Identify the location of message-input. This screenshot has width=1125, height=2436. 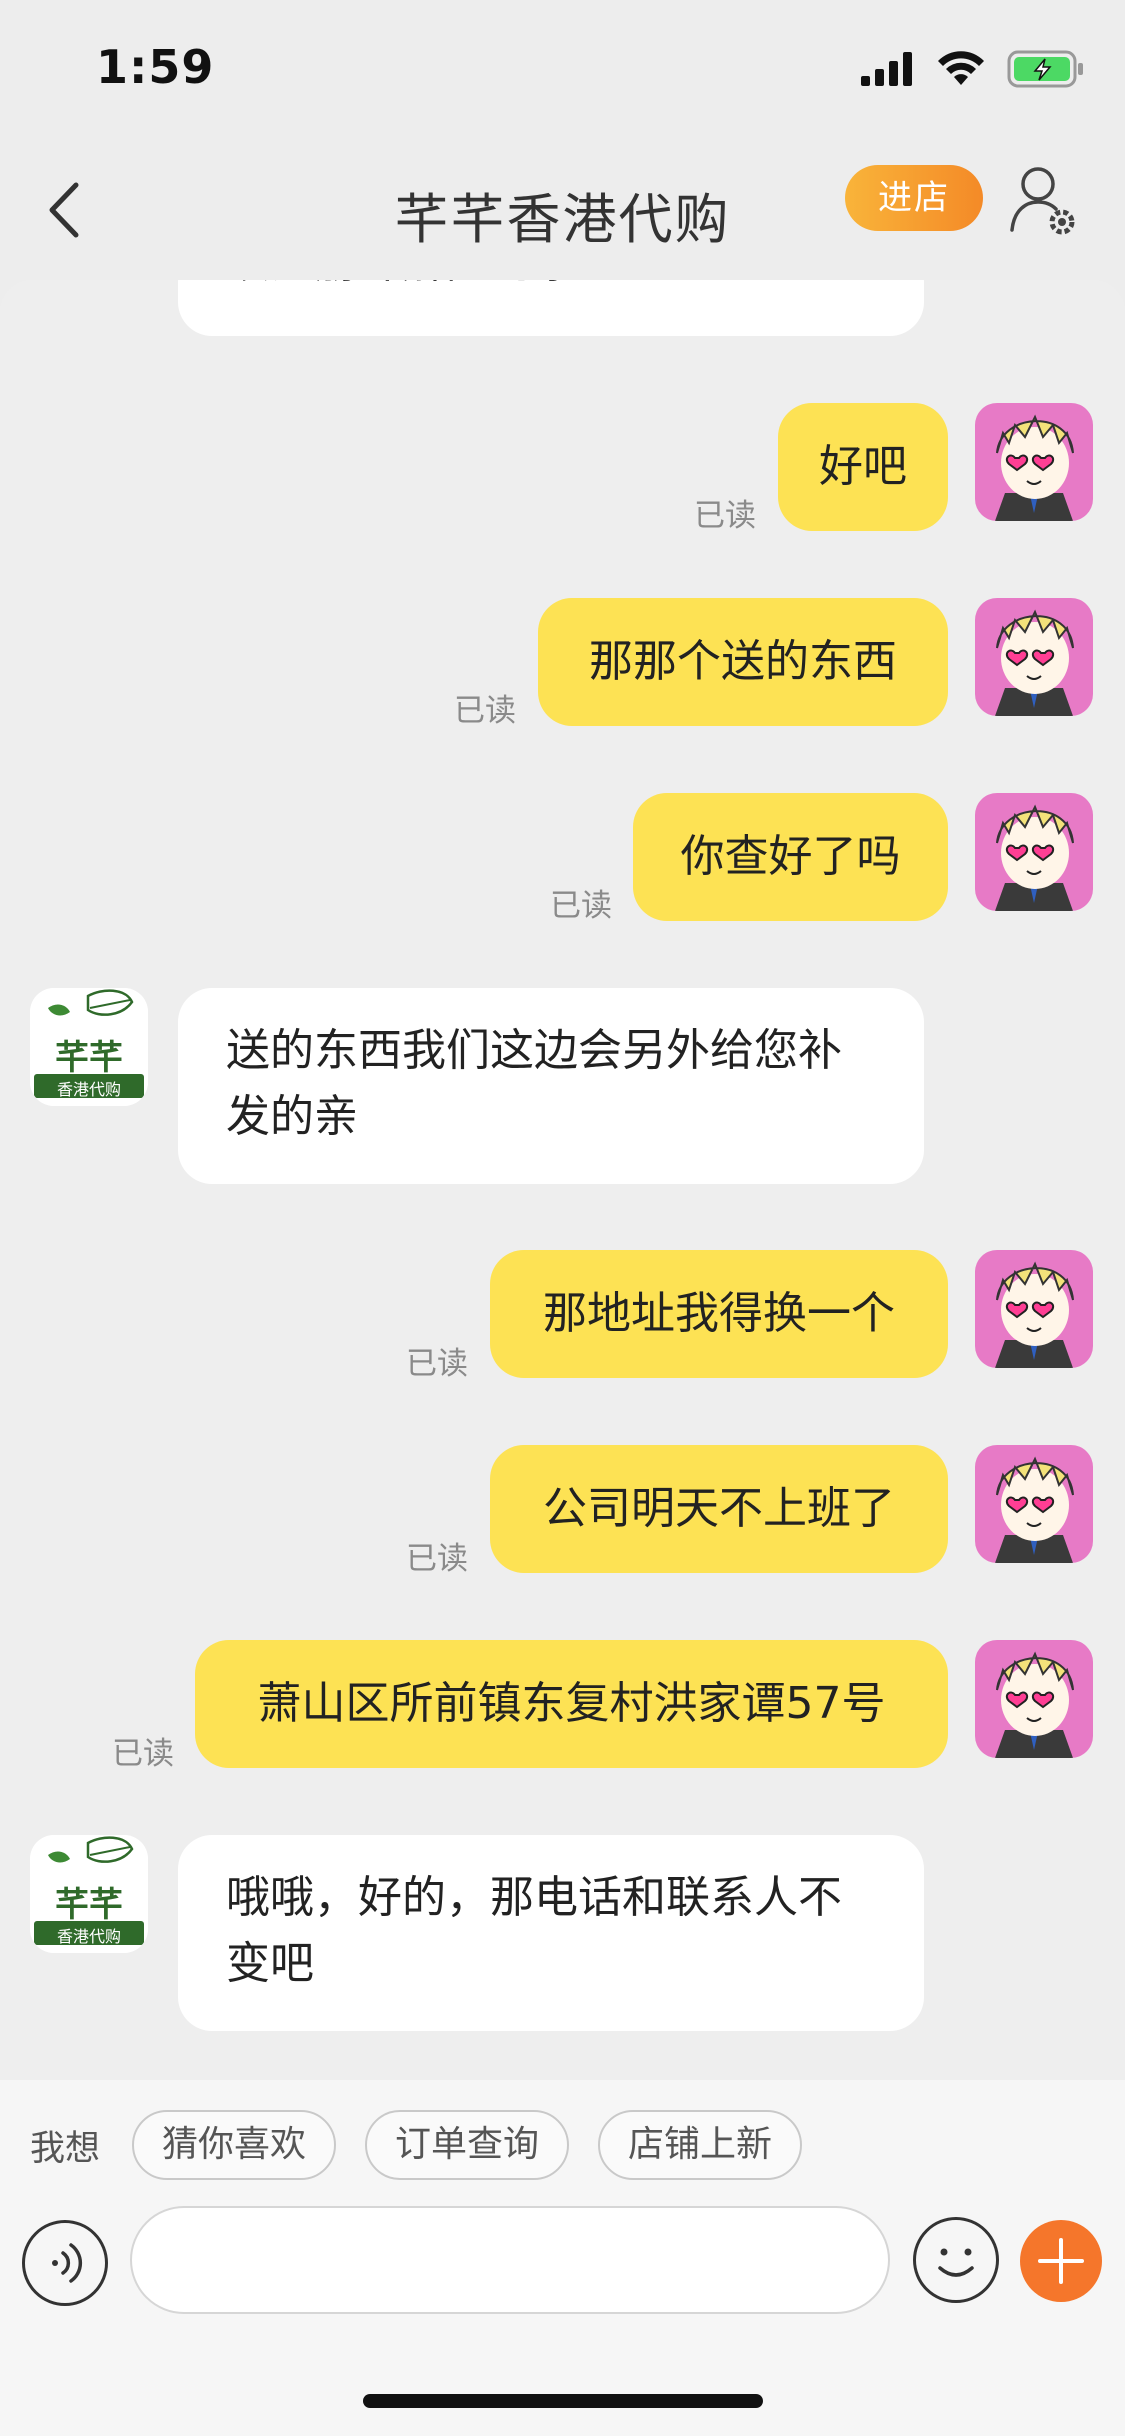
(510, 2260).